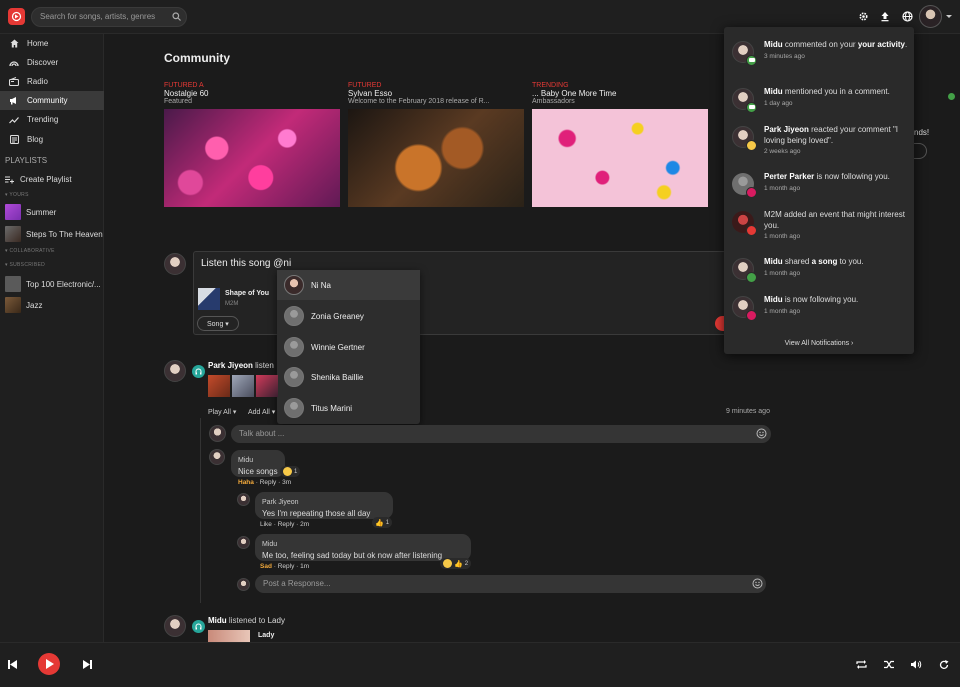  I want to click on volume-icon, so click(916, 664).